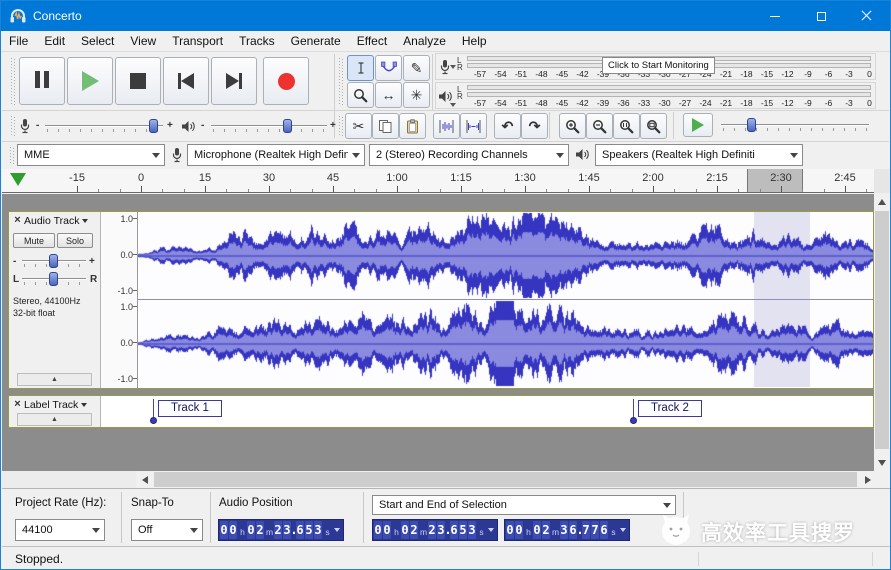 This screenshot has width=891, height=570. What do you see at coordinates (17, 403) in the screenshot?
I see `label-track-close-button: ×` at bounding box center [17, 403].